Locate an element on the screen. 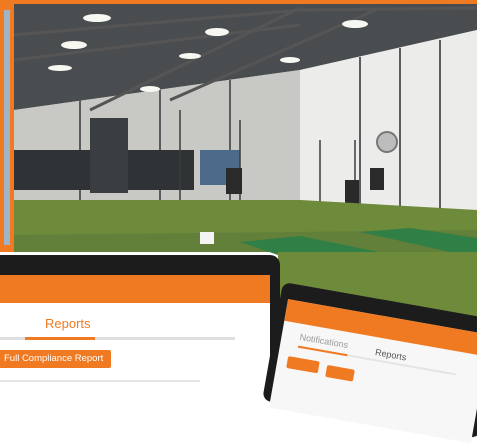 This screenshot has width=477, height=444. tab-underline is located at coordinates (117, 338).